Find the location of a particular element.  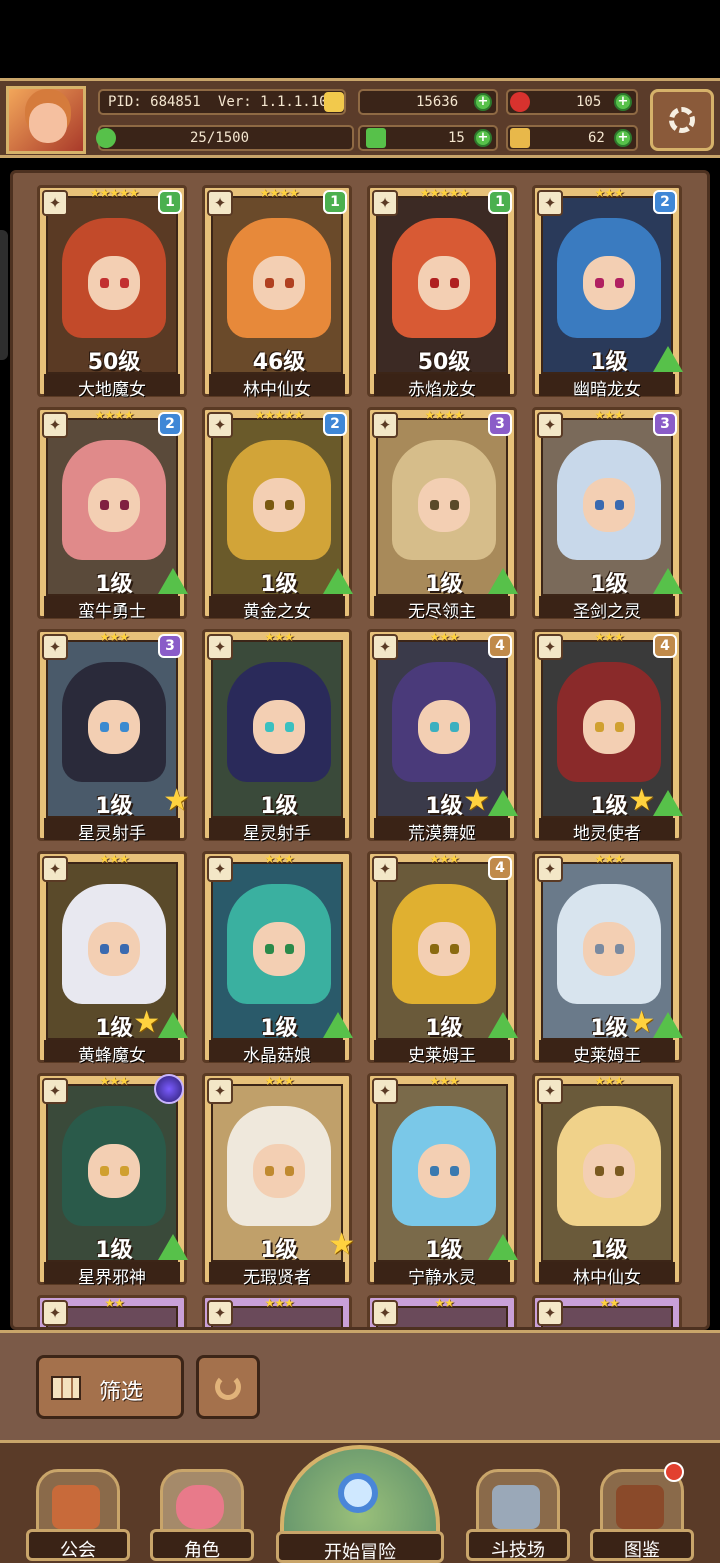

character-level: 50级 is located at coordinates (114, 362).